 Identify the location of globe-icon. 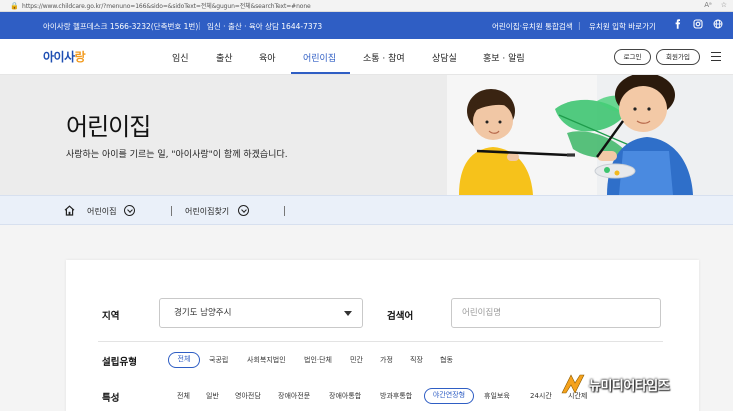
(718, 24).